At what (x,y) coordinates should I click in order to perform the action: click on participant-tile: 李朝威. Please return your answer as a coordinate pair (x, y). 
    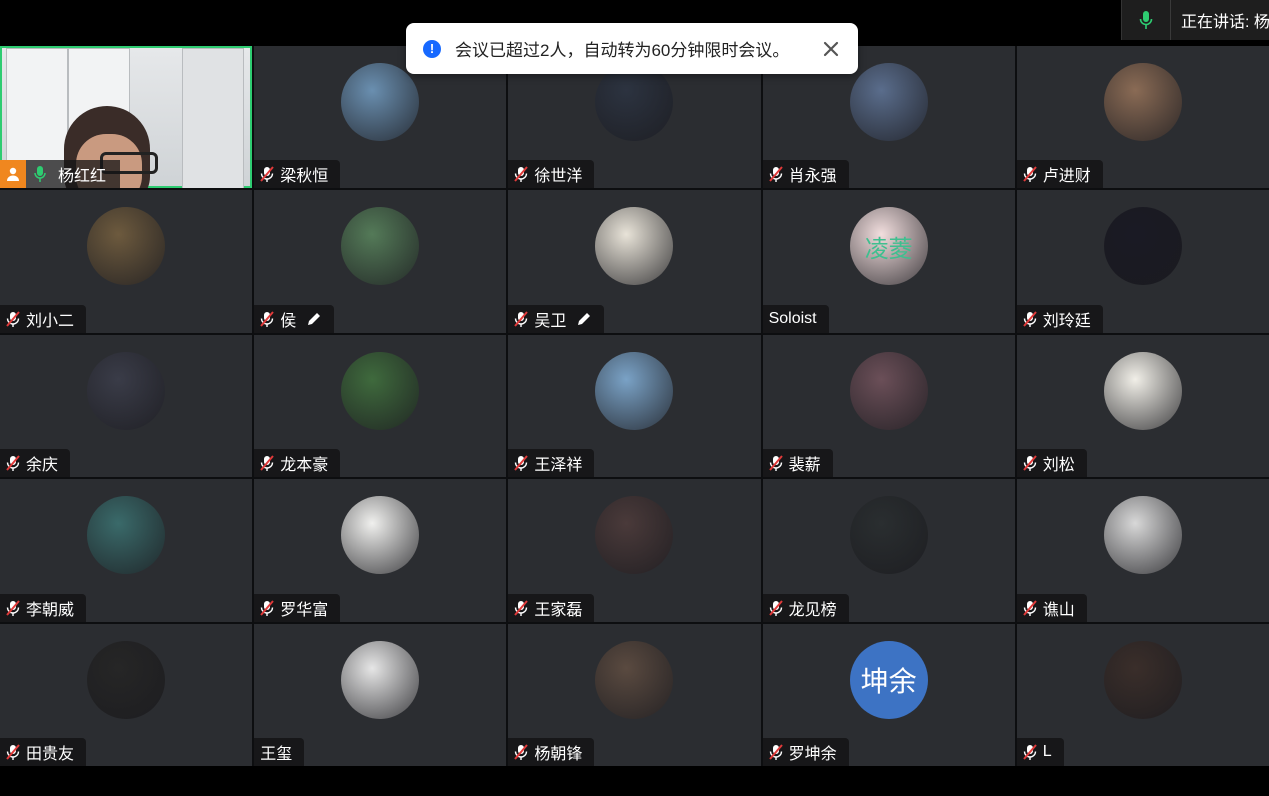
    Looking at the image, I should click on (126, 550).